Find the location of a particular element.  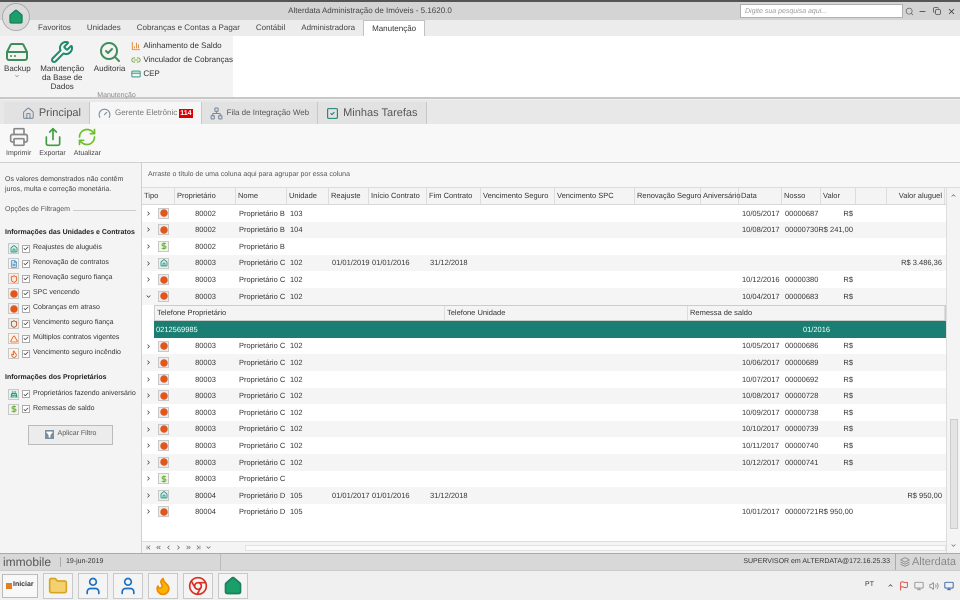

brand-logo-icon is located at coordinates (905, 562).